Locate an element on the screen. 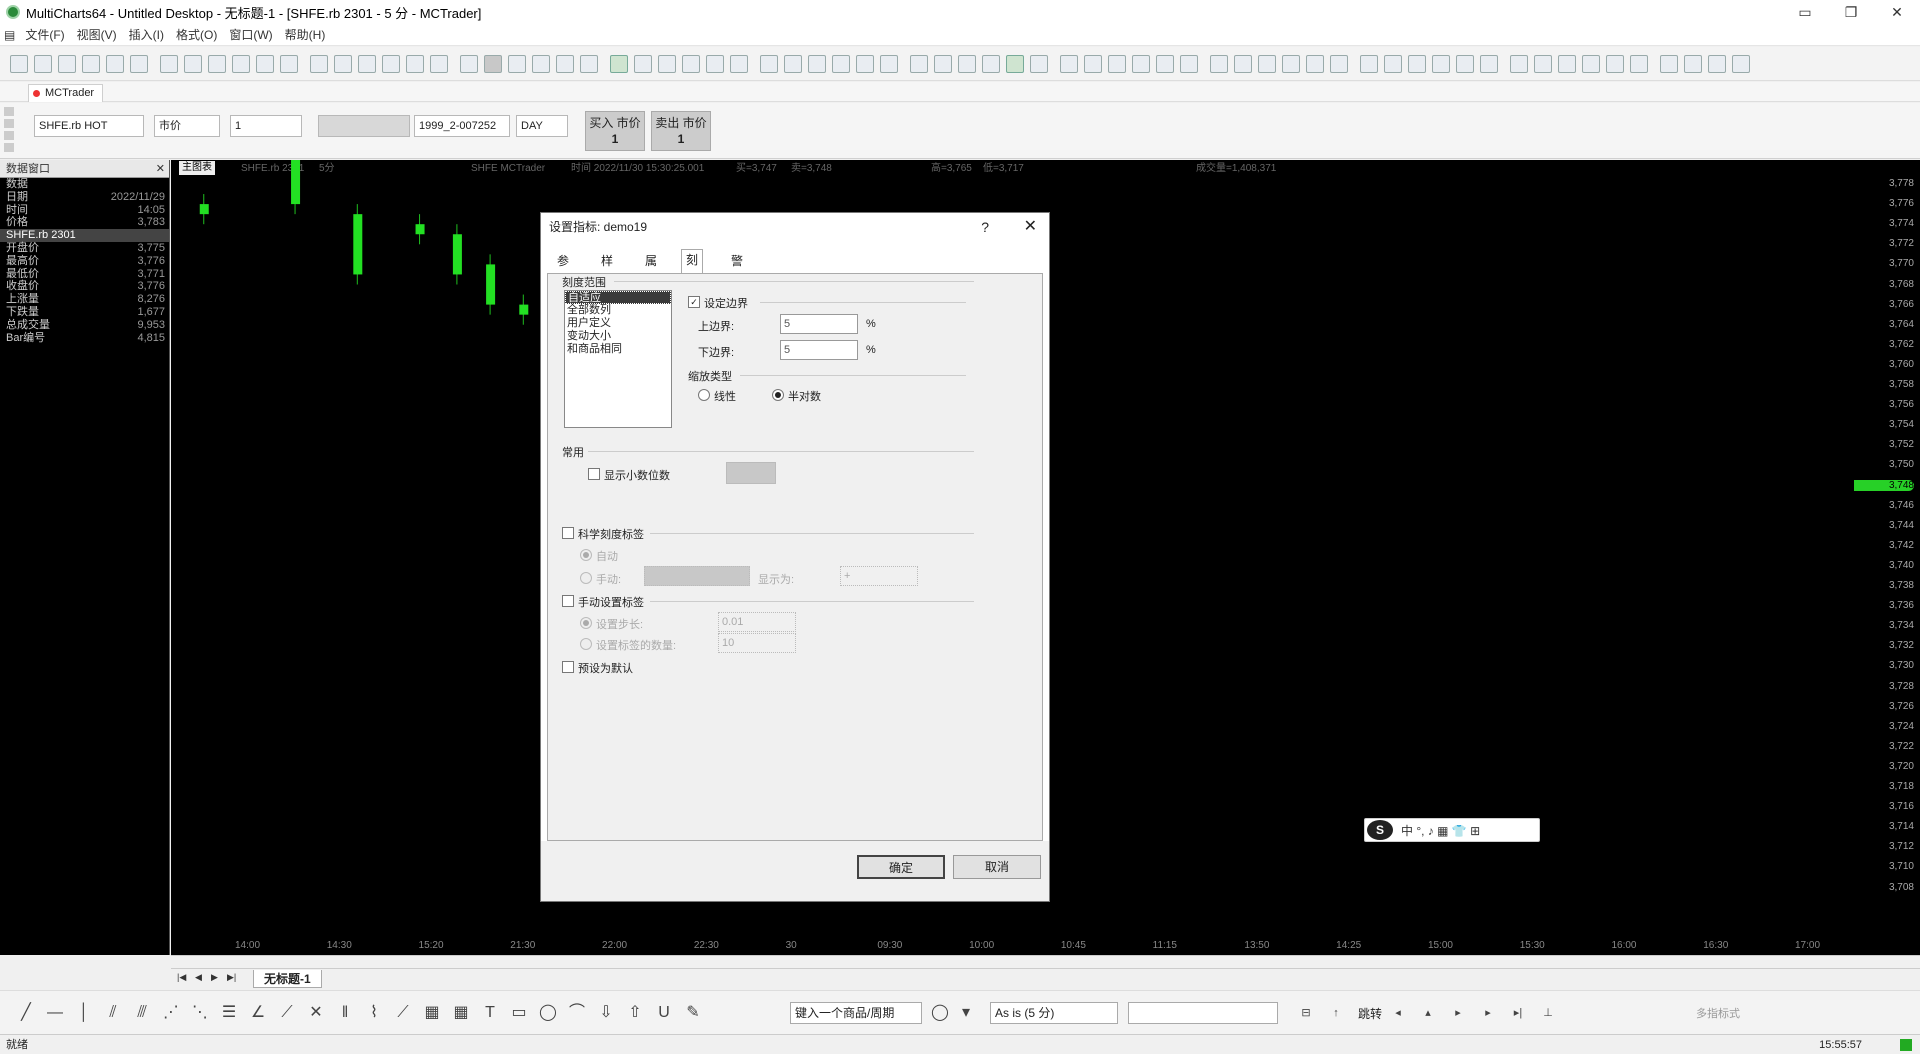 The width and height of the screenshot is (1920, 1054). close-icon: ✕ is located at coordinates (160, 169).